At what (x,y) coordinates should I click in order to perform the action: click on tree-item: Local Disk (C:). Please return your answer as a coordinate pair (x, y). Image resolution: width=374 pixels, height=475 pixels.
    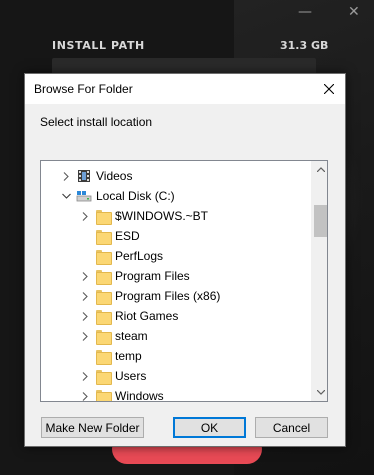
    Looking at the image, I should click on (117, 196).